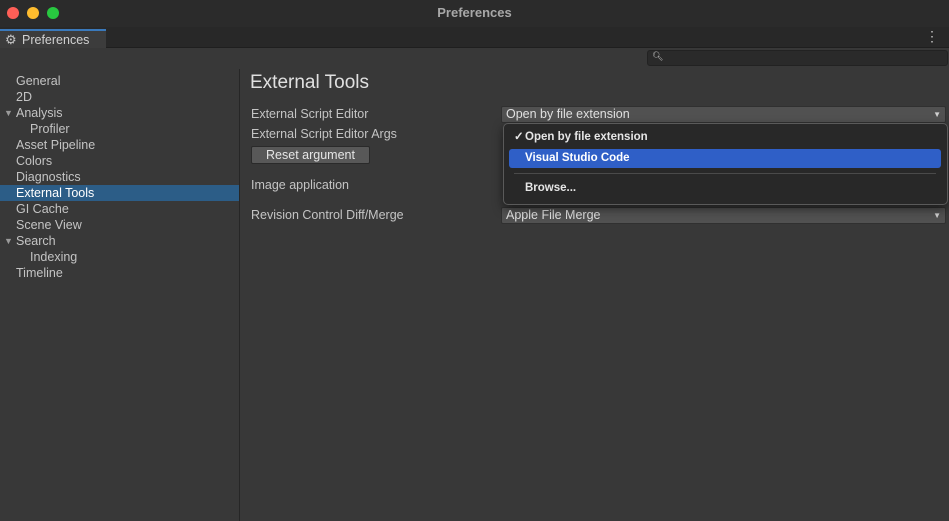  I want to click on sidebar-item-analysis: ▼ Analysis, so click(119, 113).